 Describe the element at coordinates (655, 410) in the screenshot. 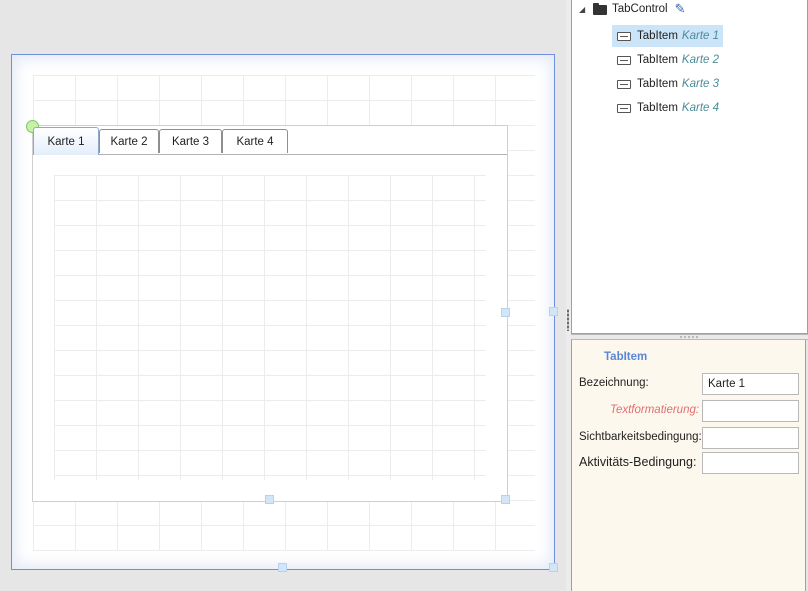

I see `textformatierung-label: Textformatierung:` at that location.